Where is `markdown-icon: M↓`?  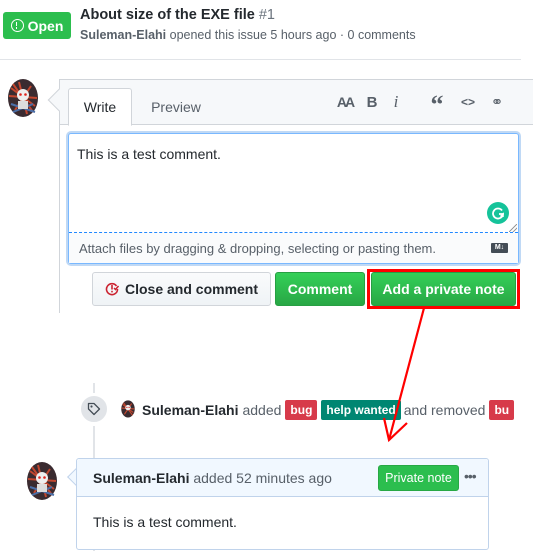
markdown-icon: M↓ is located at coordinates (499, 248).